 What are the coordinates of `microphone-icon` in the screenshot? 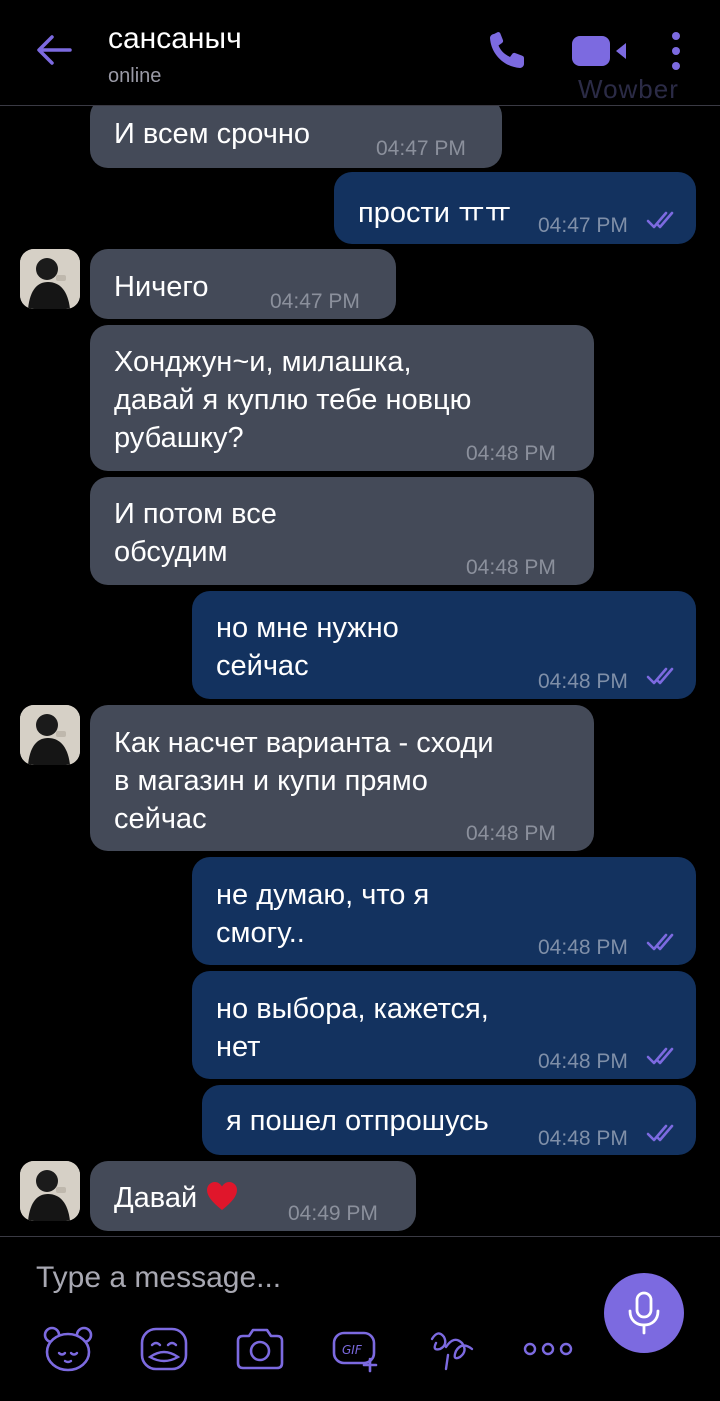 It's located at (644, 1313).